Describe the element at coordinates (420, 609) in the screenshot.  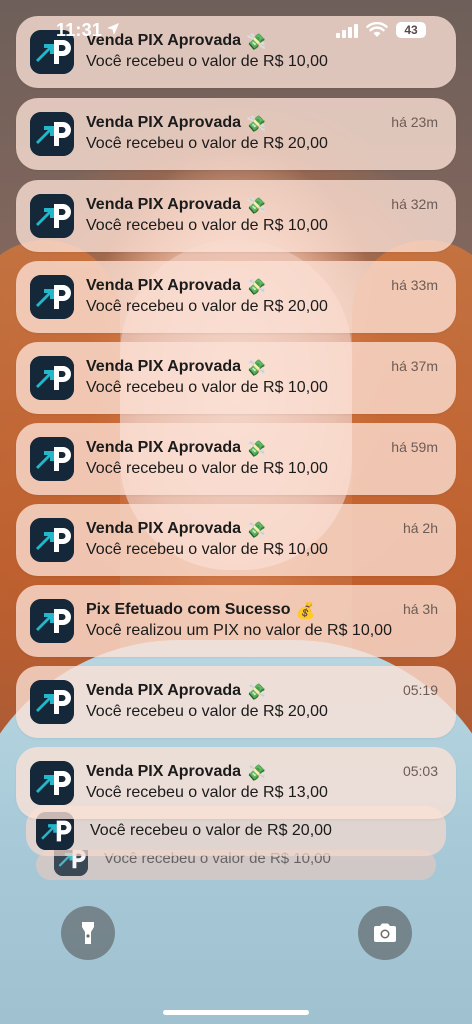
I see `notification-time: há 3h` at that location.